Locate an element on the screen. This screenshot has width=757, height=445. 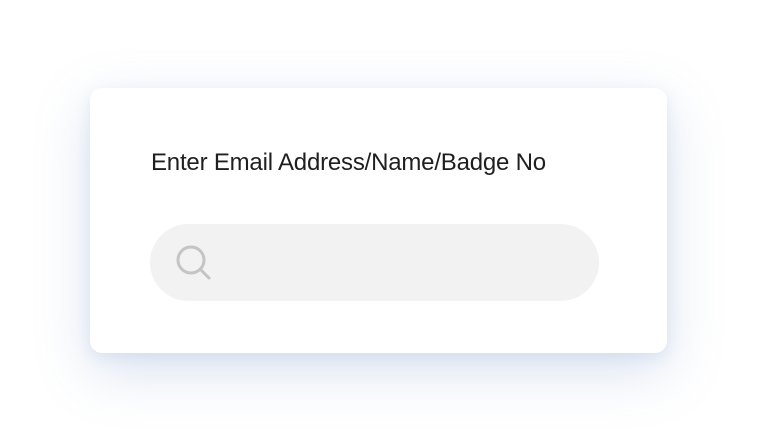
search-input is located at coordinates (396, 262).